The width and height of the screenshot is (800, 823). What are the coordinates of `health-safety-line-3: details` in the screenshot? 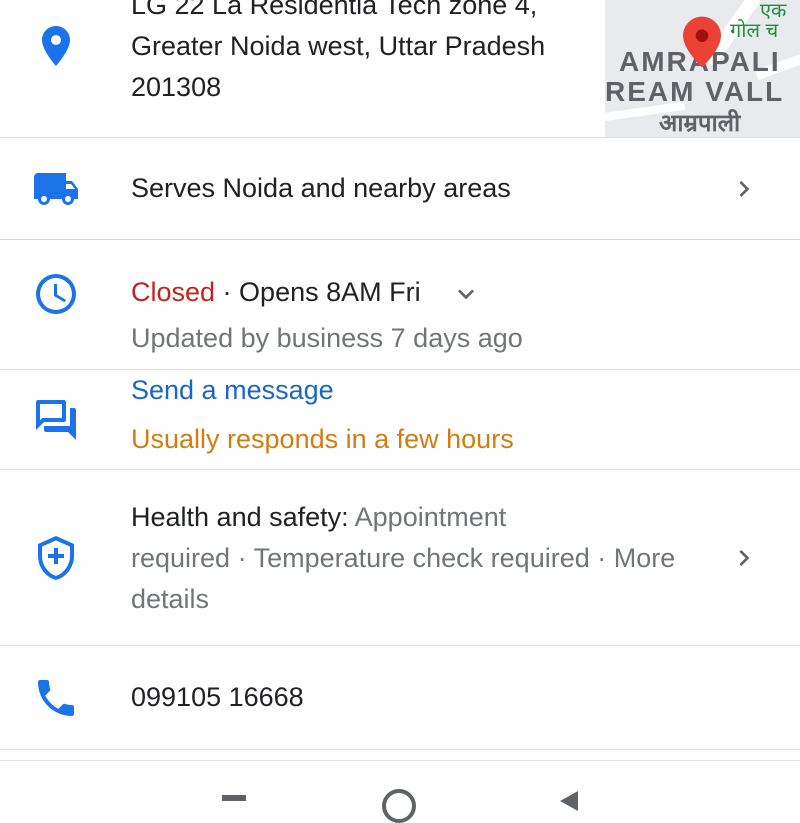 It's located at (170, 599).